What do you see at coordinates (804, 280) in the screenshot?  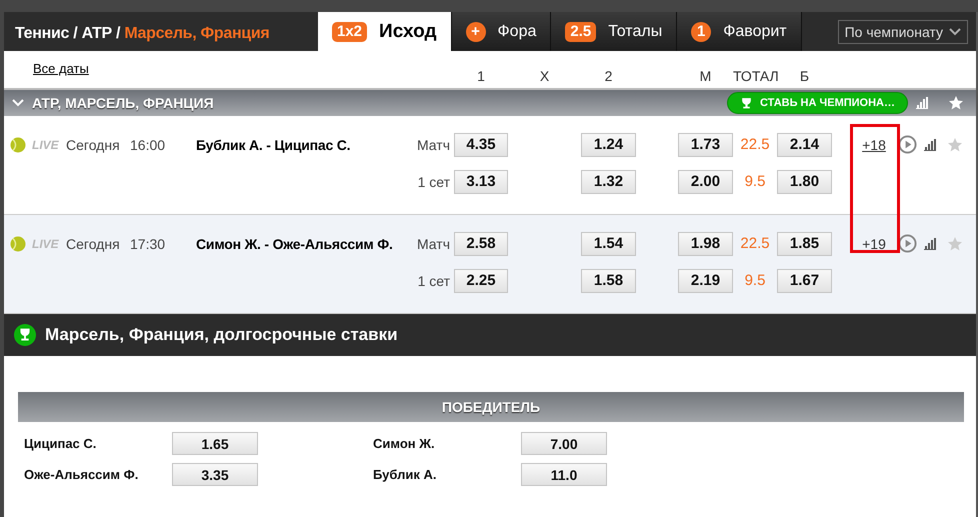 I see `odds-button: 1.67` at bounding box center [804, 280].